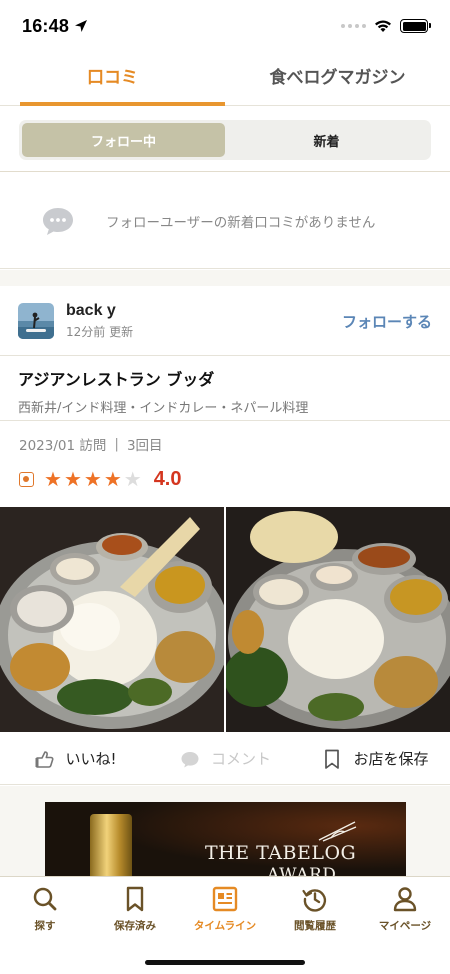  I want to click on nav-saved: 保存済み, so click(135, 909).